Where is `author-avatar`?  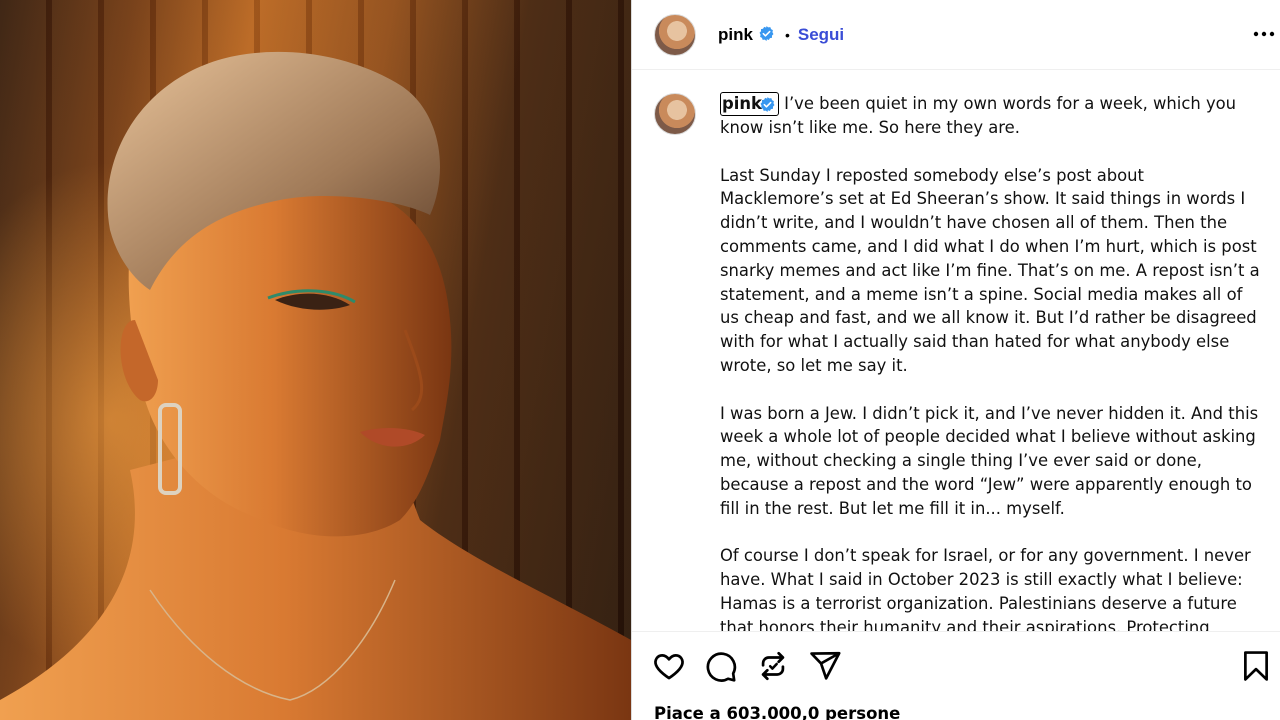 author-avatar is located at coordinates (675, 34).